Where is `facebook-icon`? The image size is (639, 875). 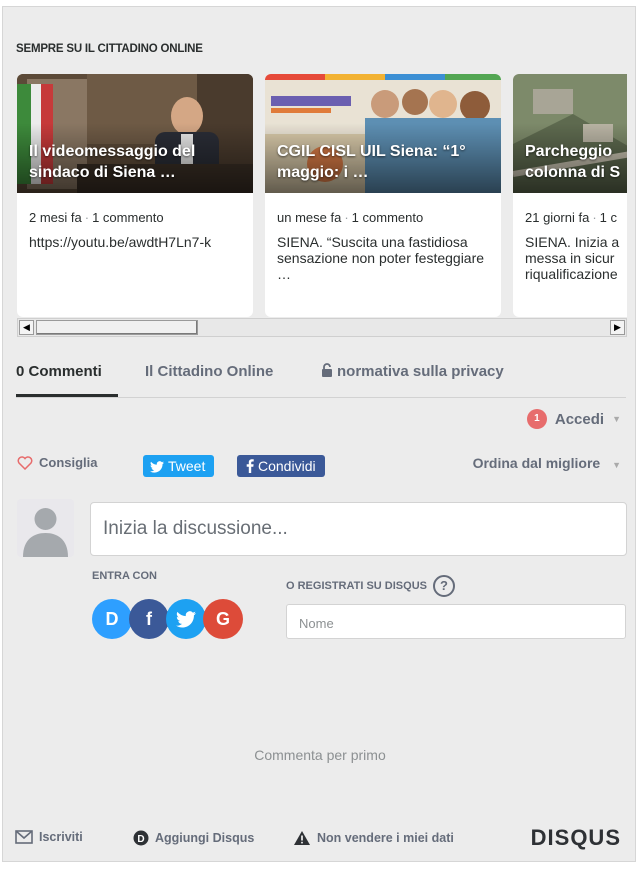 facebook-icon is located at coordinates (250, 466).